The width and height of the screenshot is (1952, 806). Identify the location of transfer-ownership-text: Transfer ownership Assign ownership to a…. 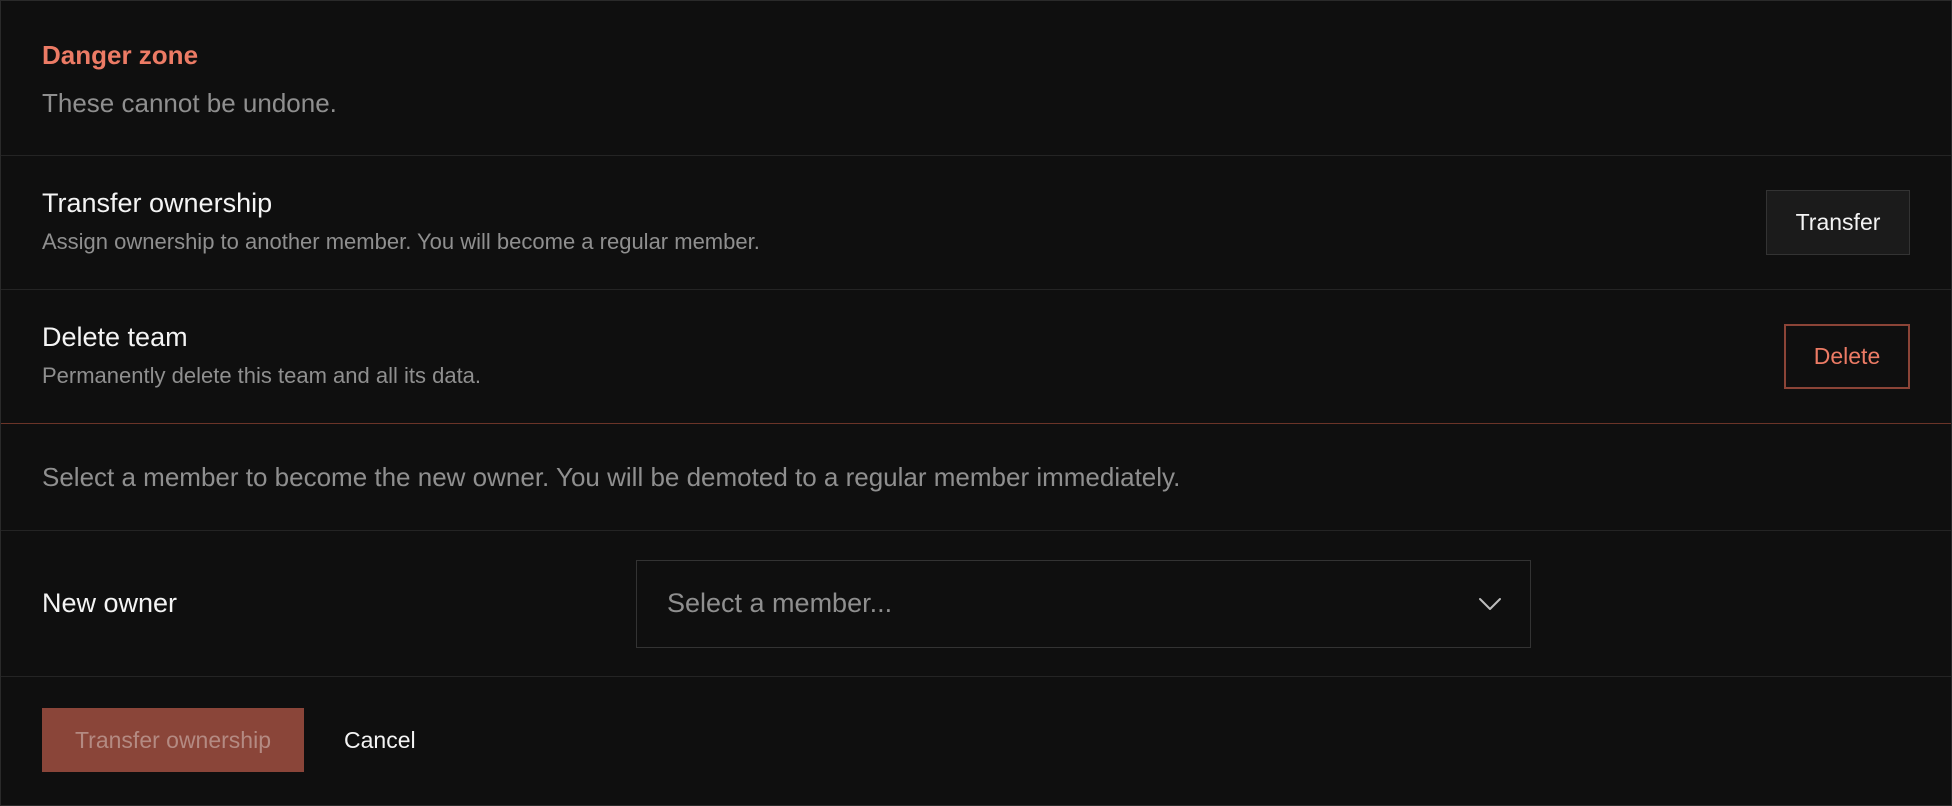
(401, 221).